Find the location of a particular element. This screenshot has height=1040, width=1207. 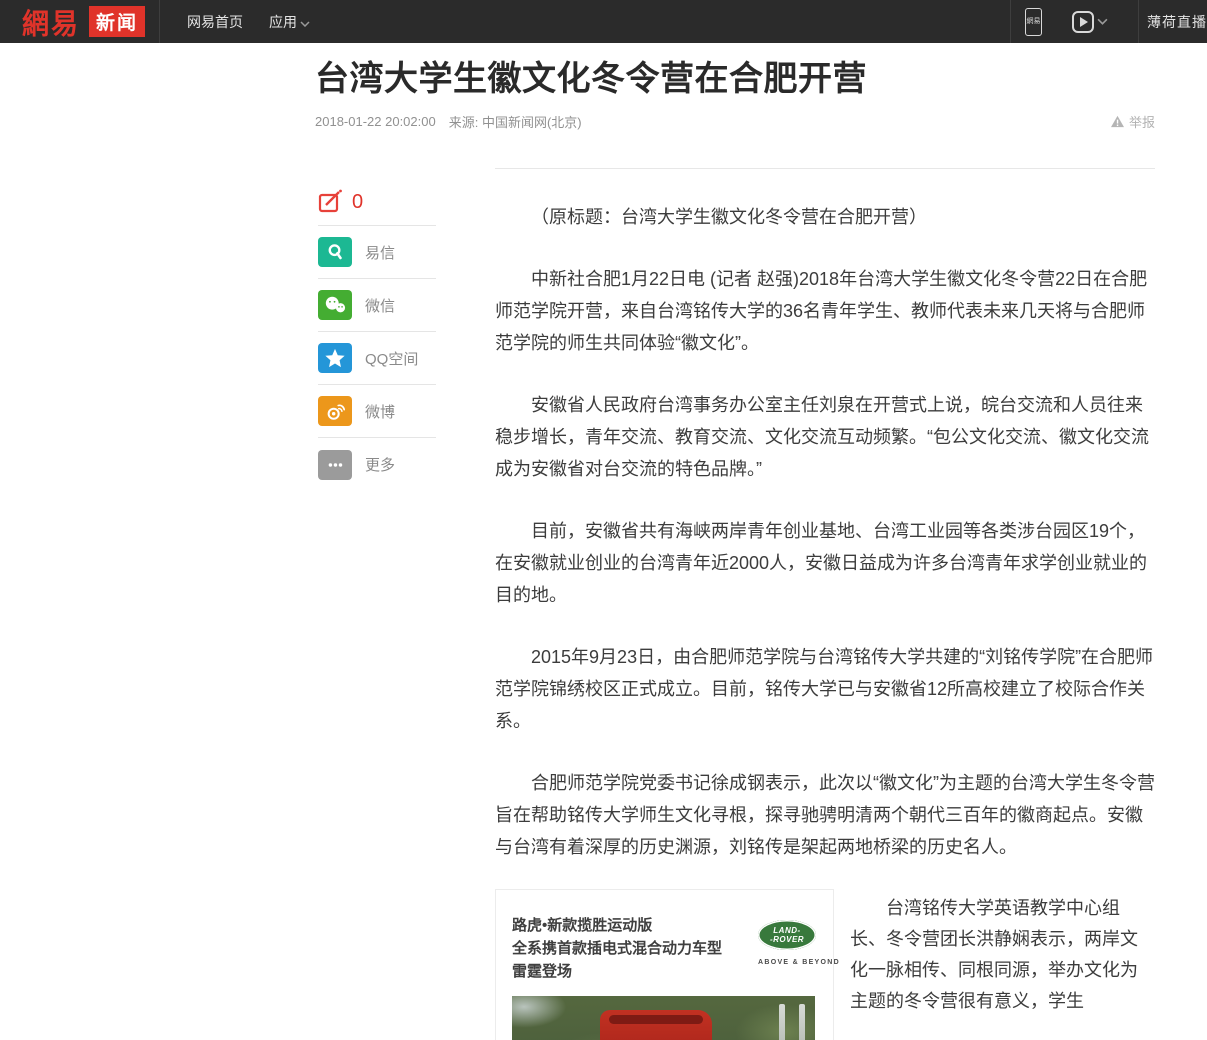

original-title-line: （原标题：台湾大学生徽文化冬令营在合肥开营） is located at coordinates (729, 217).